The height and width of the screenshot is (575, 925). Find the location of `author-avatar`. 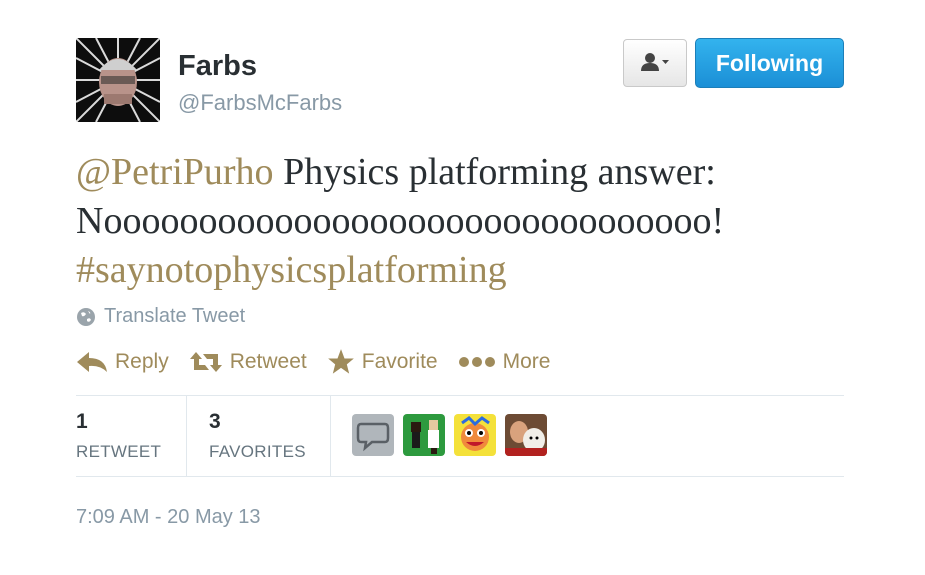

author-avatar is located at coordinates (118, 80).